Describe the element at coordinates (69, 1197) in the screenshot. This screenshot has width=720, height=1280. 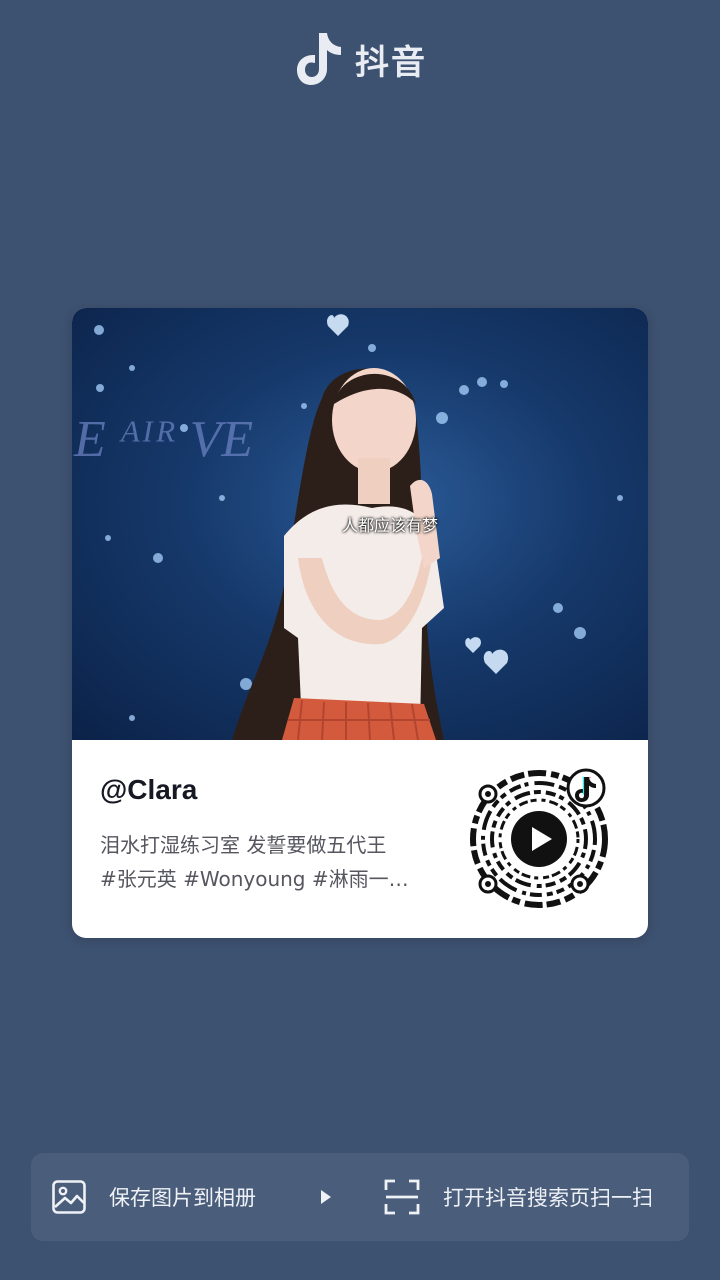
I see `image-icon` at that location.